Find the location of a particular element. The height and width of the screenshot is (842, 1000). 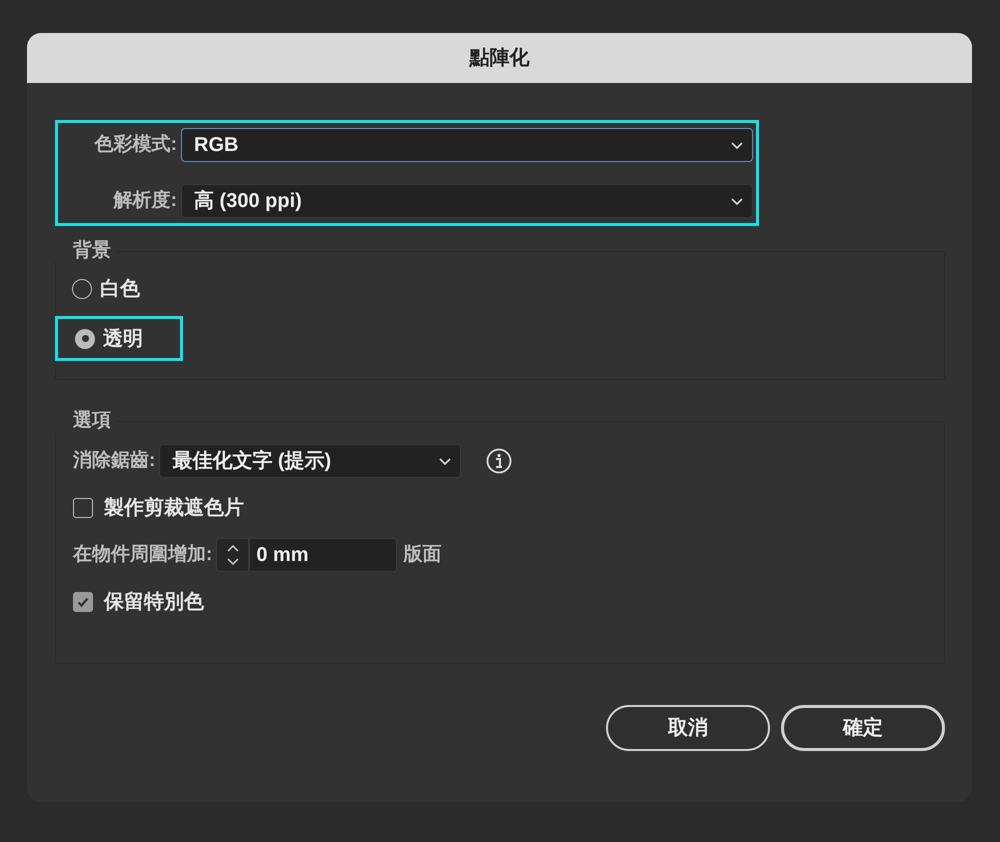

field-label: 消除鋸齒: is located at coordinates (114, 460).